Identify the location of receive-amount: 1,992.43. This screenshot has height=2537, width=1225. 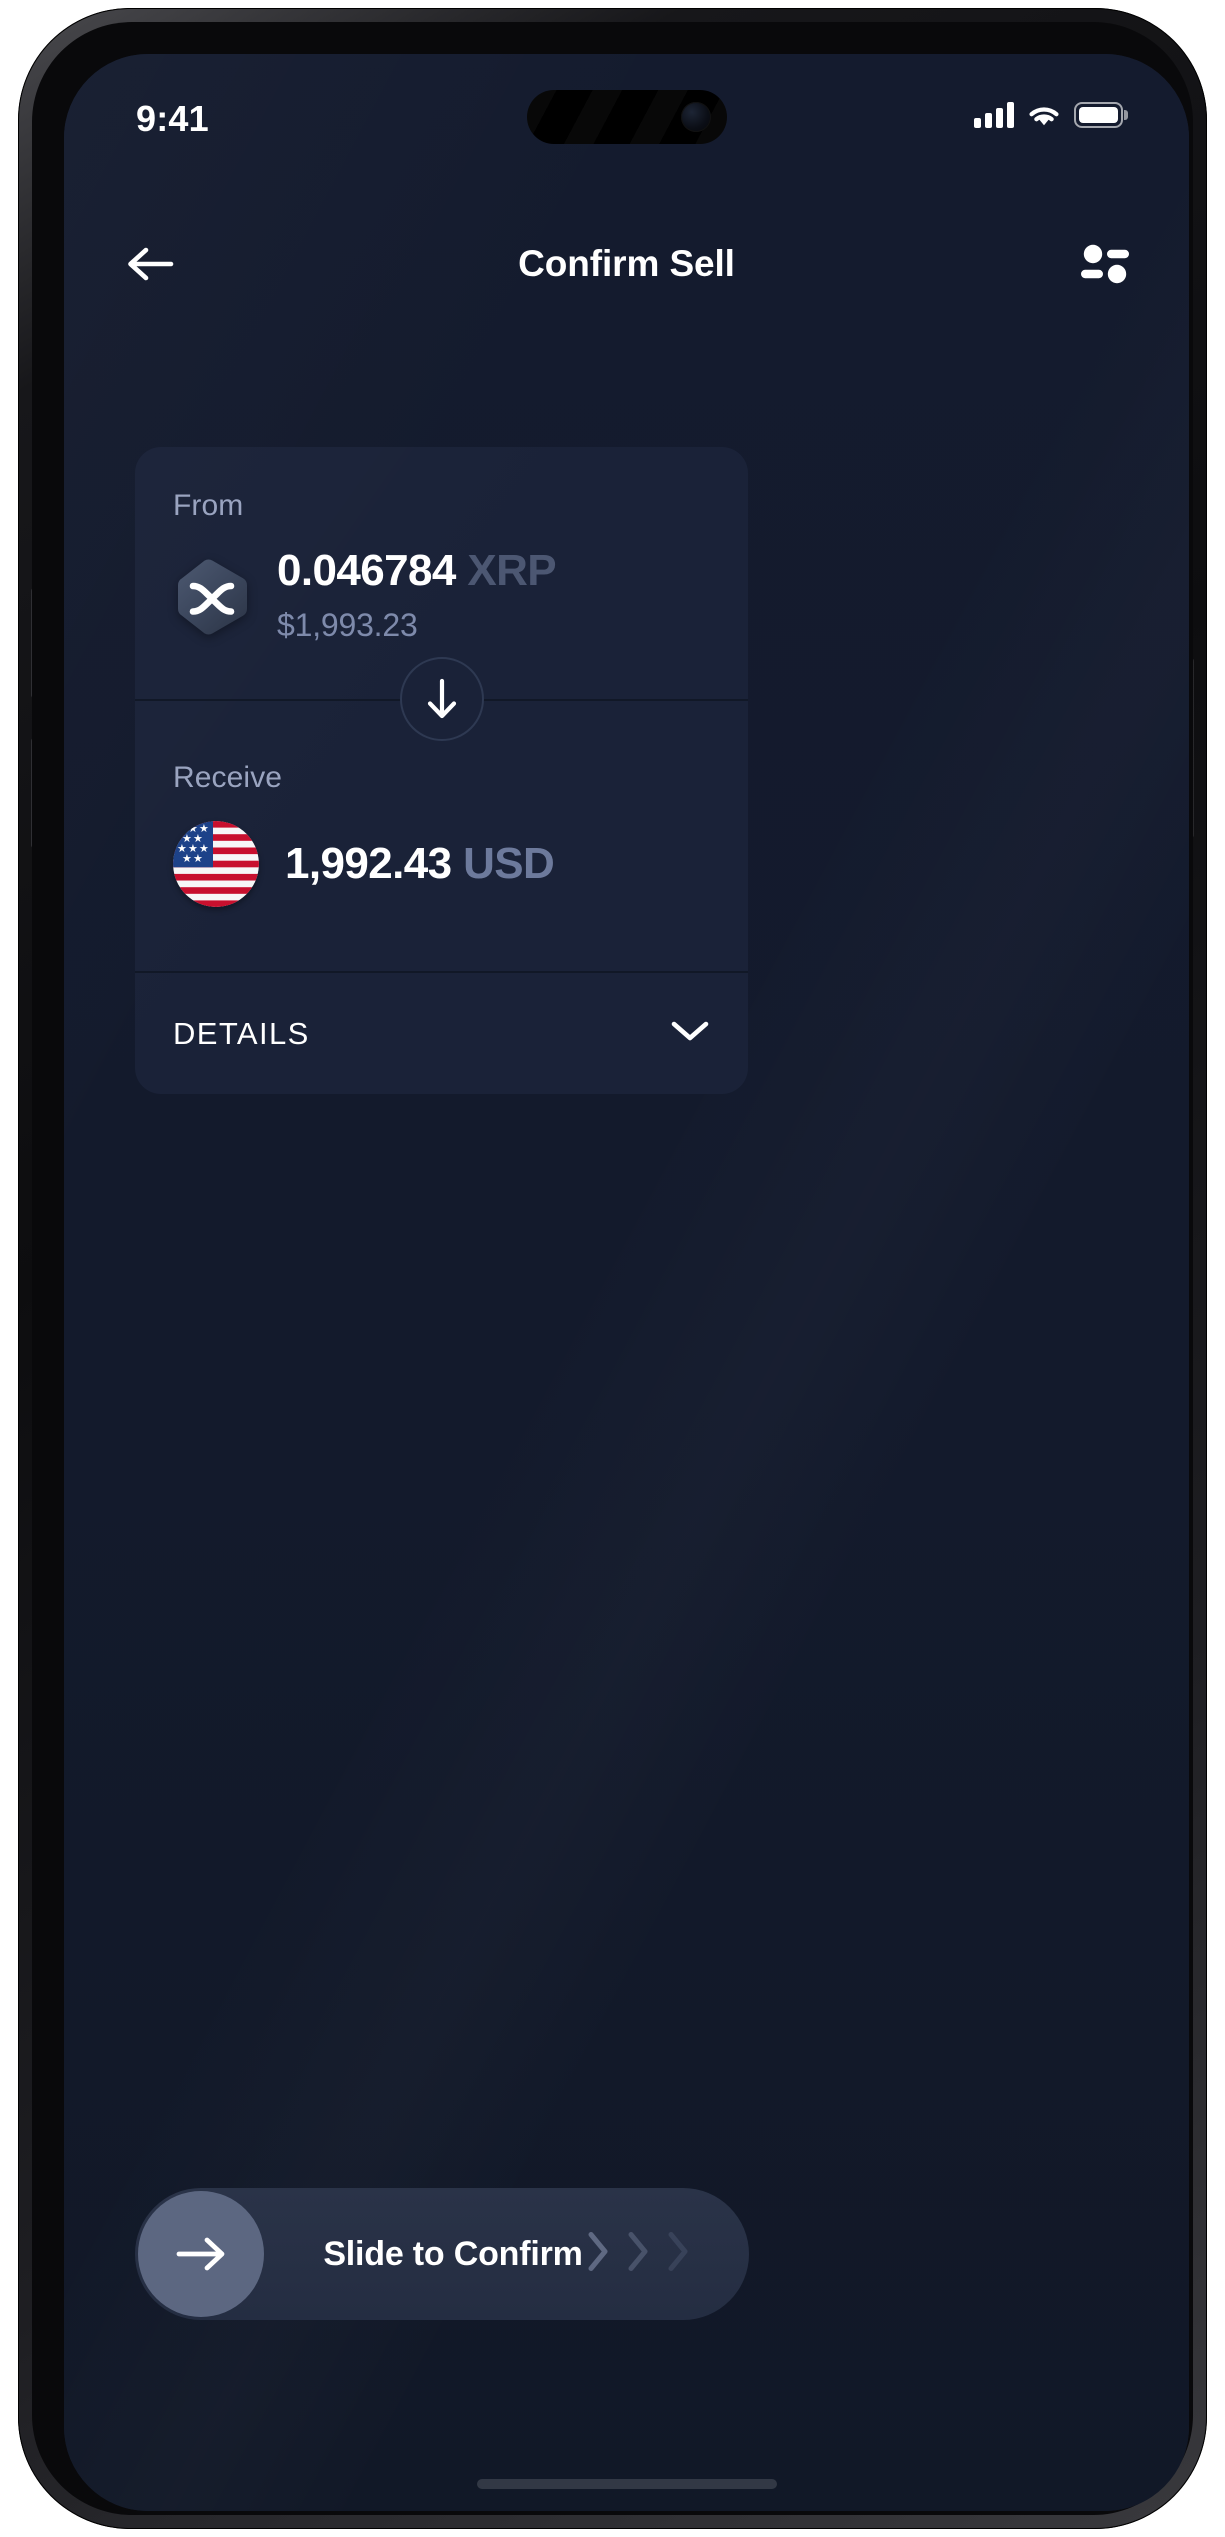
(368, 863).